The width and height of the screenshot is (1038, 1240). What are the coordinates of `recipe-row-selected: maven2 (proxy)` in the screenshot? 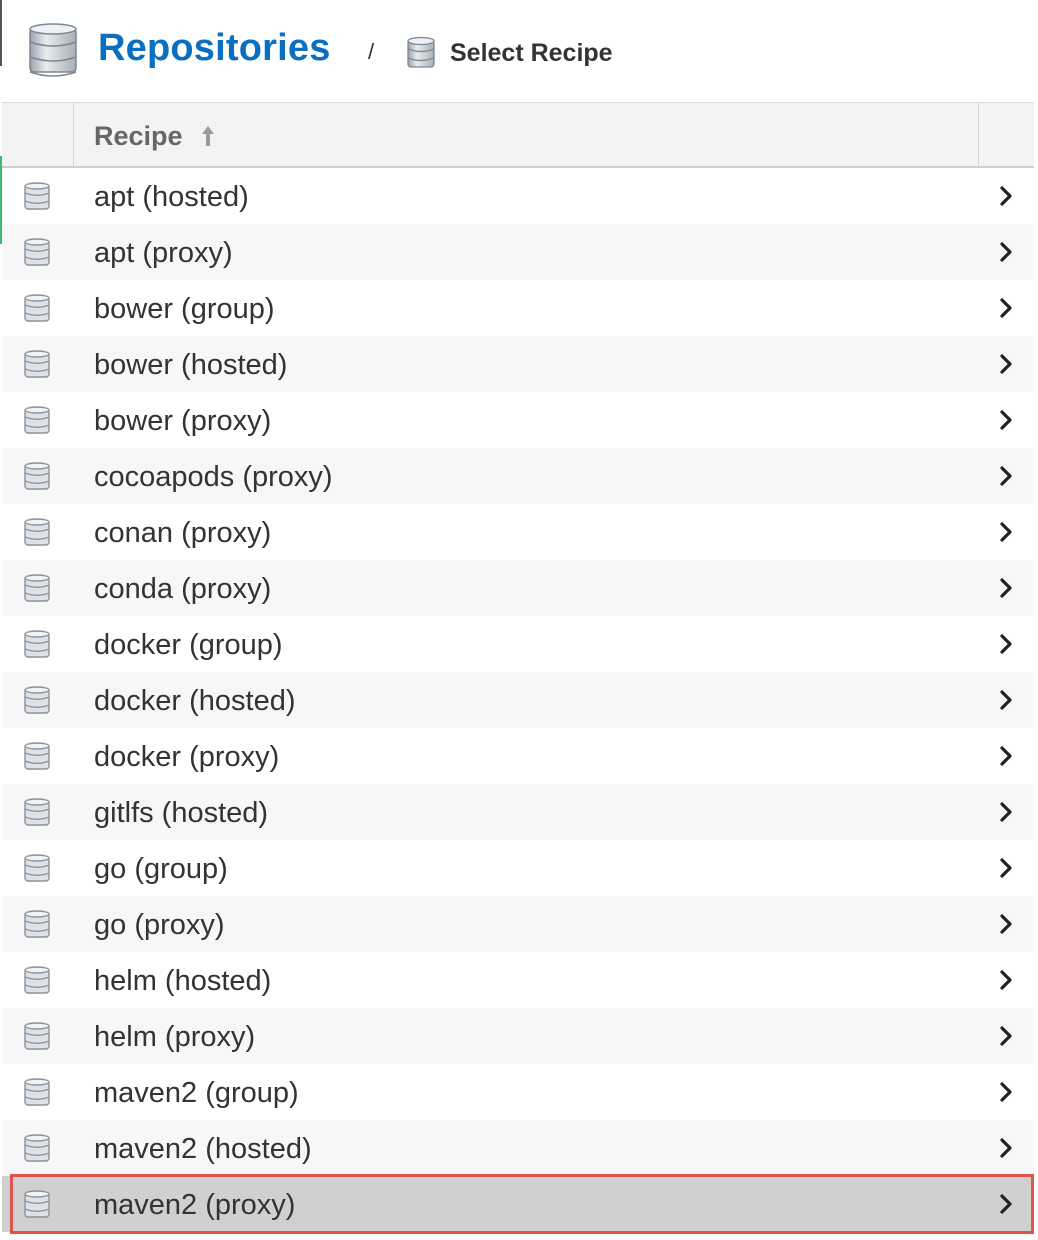 It's located at (518, 1204).